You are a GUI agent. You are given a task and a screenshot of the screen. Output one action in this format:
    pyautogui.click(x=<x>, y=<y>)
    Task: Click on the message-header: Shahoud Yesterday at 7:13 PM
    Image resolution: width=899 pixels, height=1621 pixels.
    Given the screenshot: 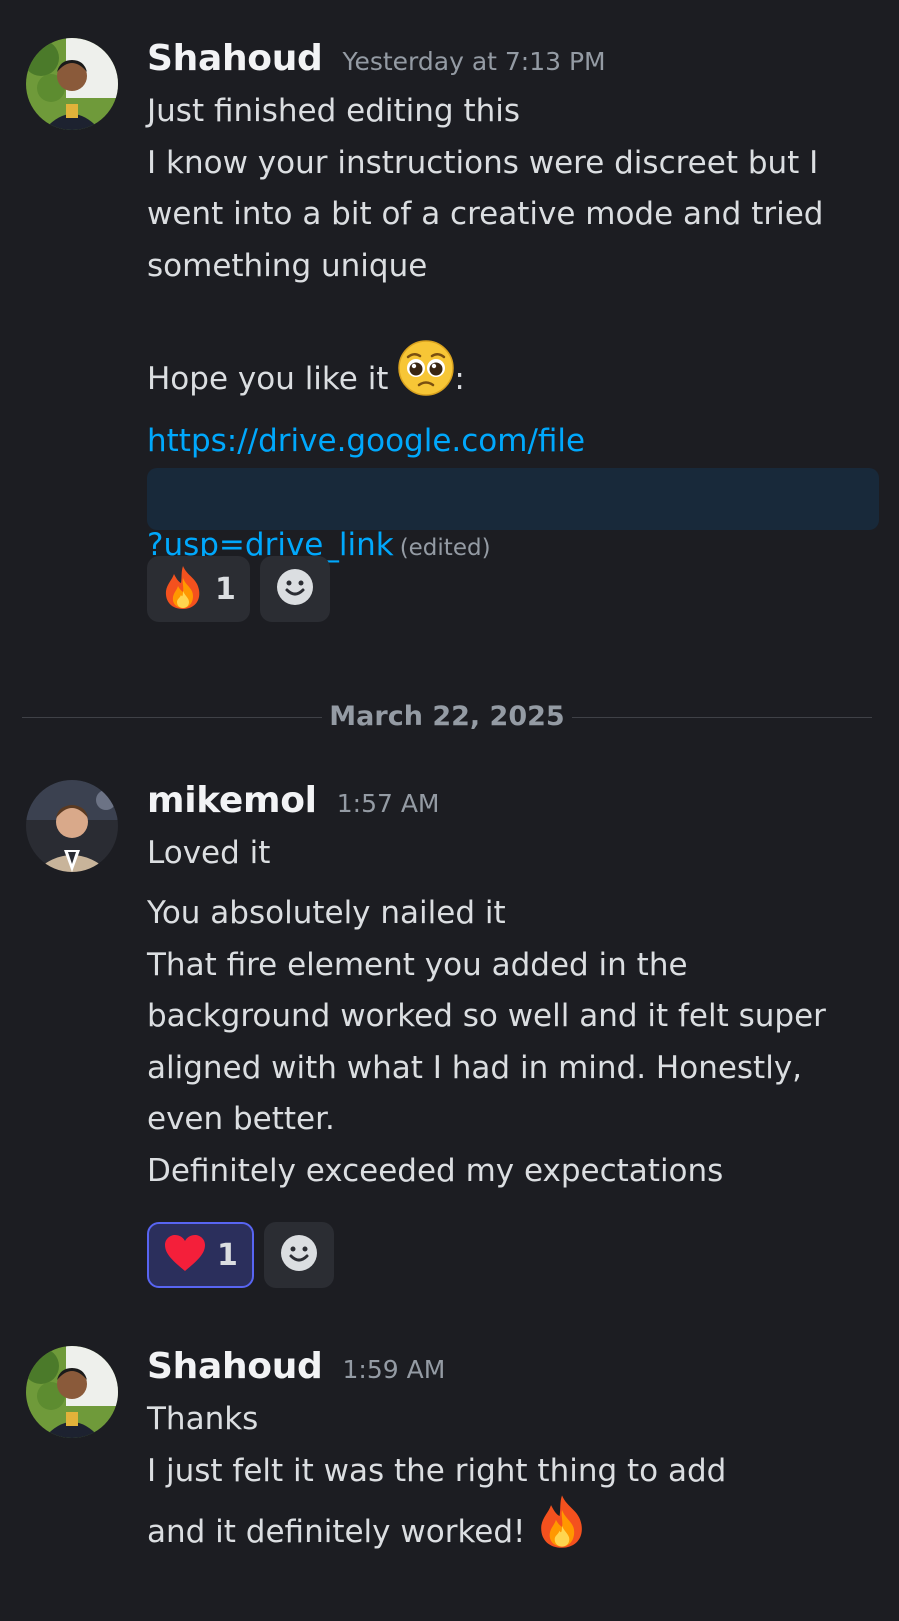 What is the action you would take?
    pyautogui.click(x=376, y=62)
    